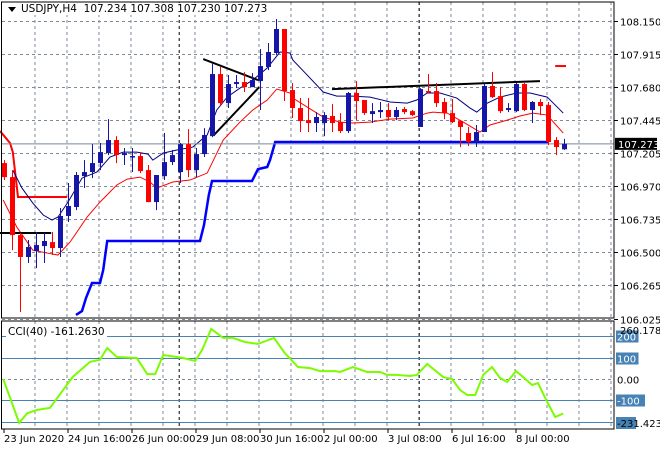 The height and width of the screenshot is (450, 660). Describe the element at coordinates (628, 381) in the screenshot. I see `cci-level-label: 0.00` at that location.